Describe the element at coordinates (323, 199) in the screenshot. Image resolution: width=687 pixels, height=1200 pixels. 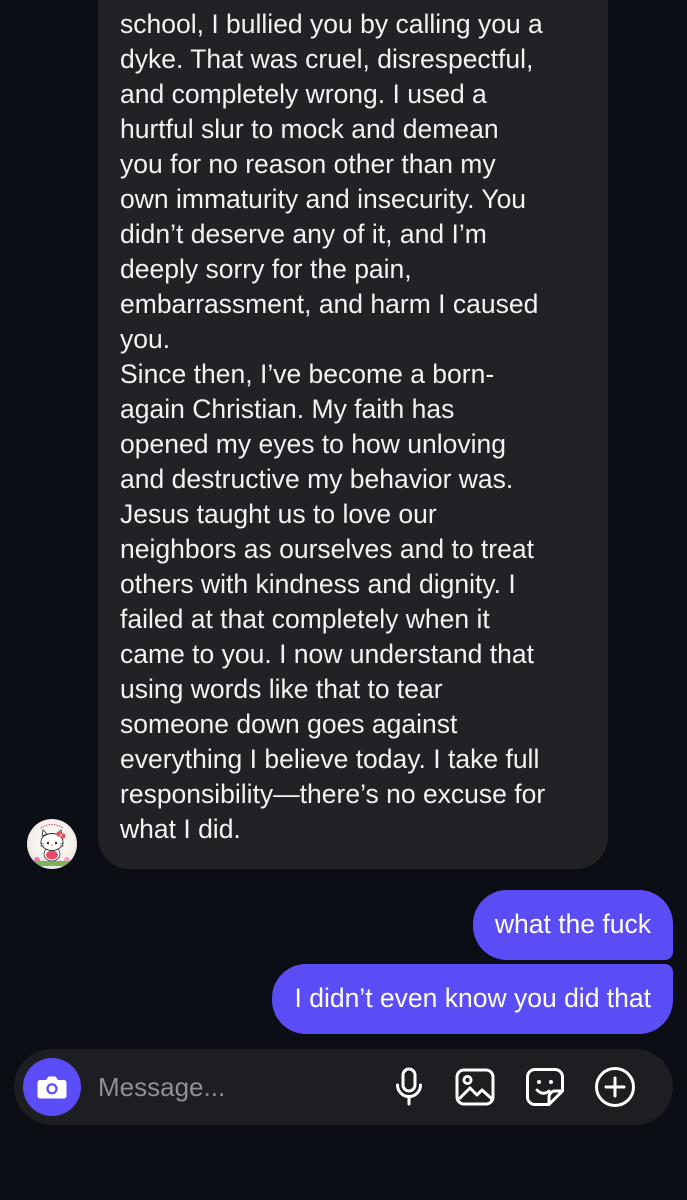
I see `message-line: own immaturity and insecurity. You` at that location.